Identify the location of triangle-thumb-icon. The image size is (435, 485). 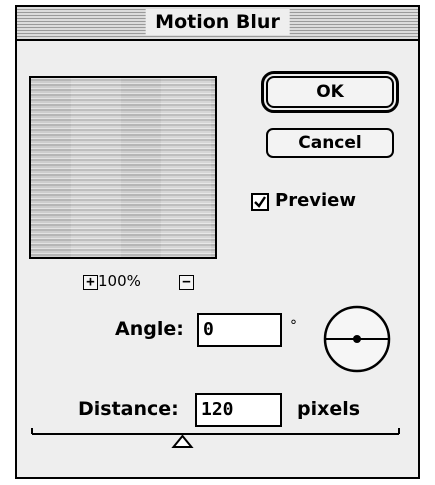
(182, 441).